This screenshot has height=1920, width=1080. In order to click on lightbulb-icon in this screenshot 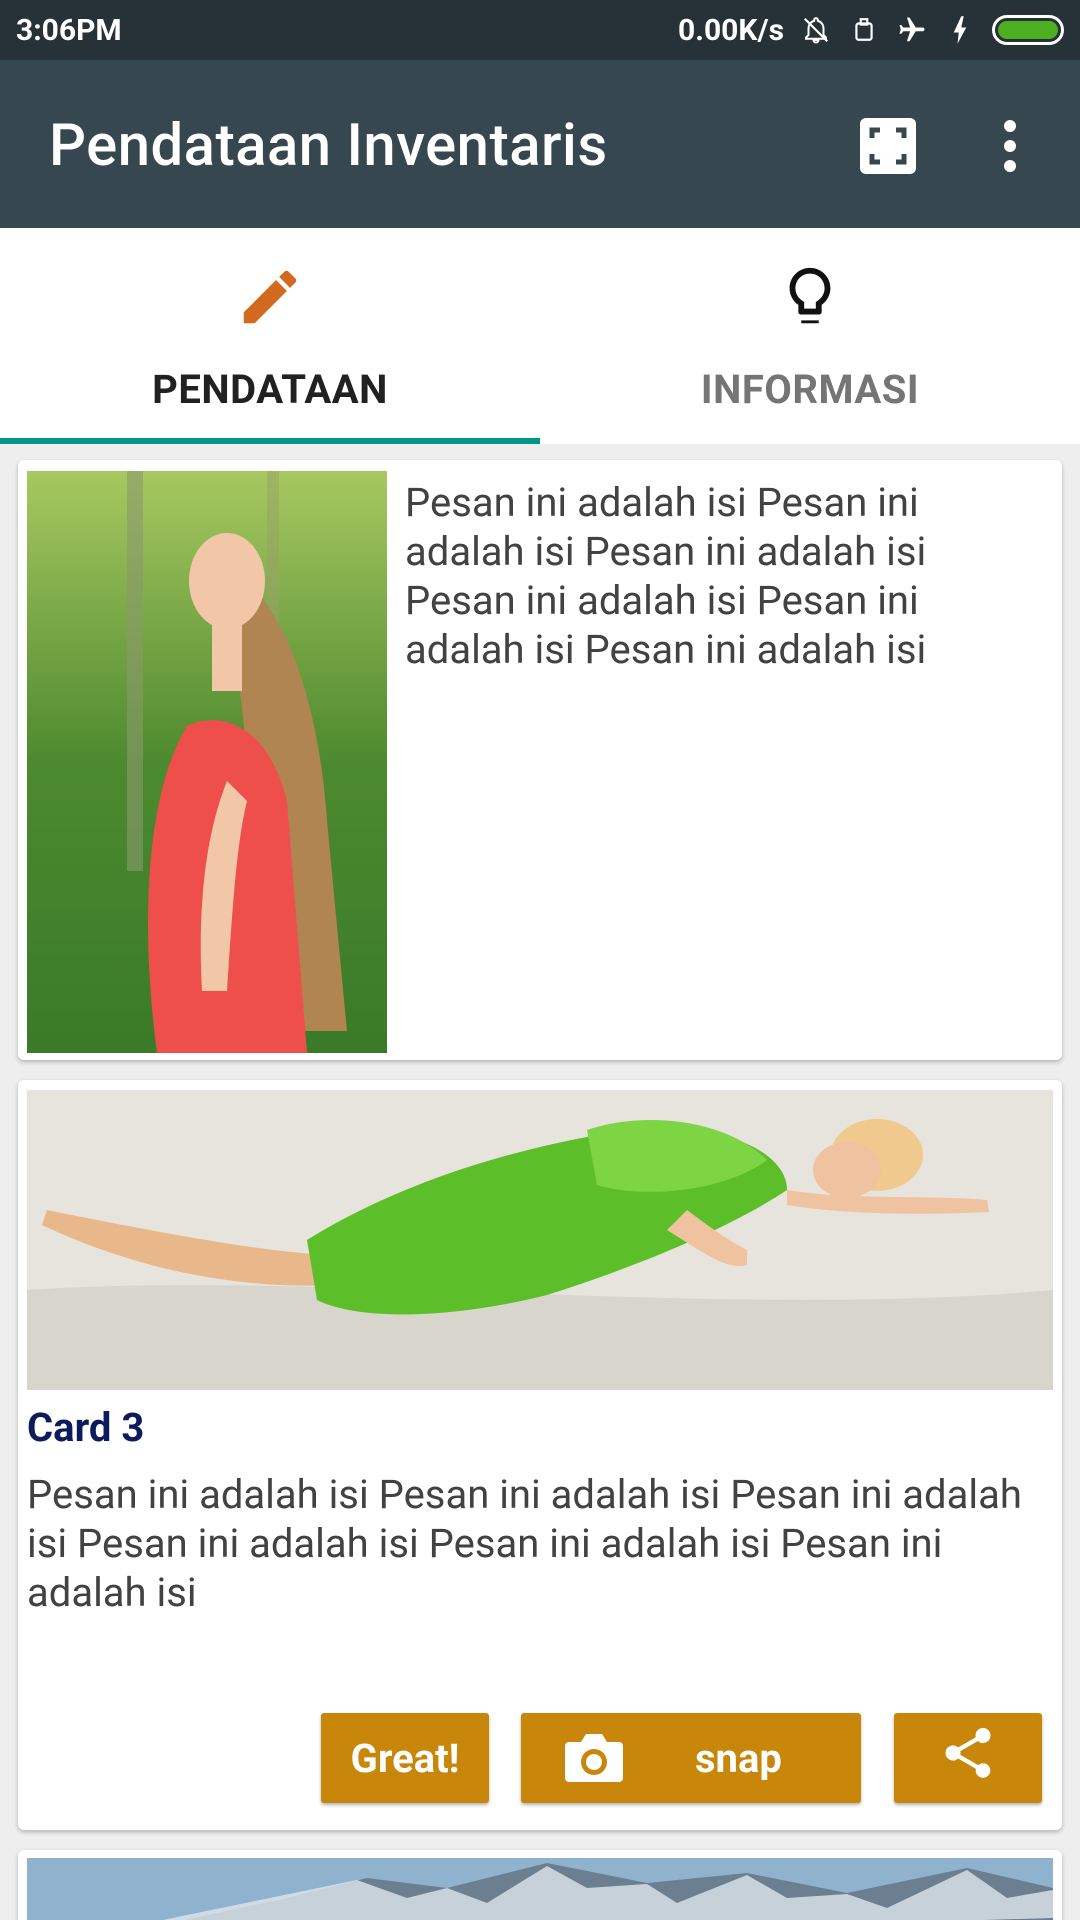, I will do `click(810, 297)`.